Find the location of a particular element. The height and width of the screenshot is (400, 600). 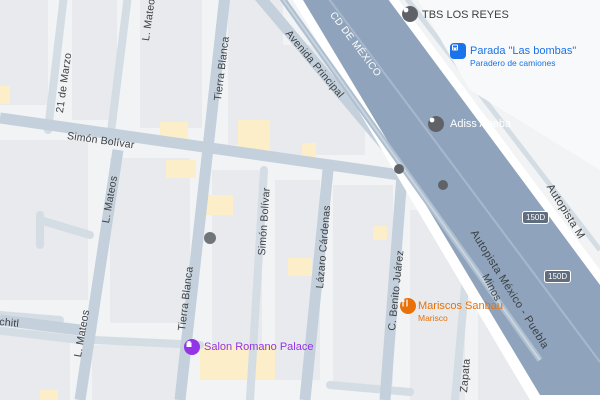

poi-label: Adiss Abeba is located at coordinates (481, 124).